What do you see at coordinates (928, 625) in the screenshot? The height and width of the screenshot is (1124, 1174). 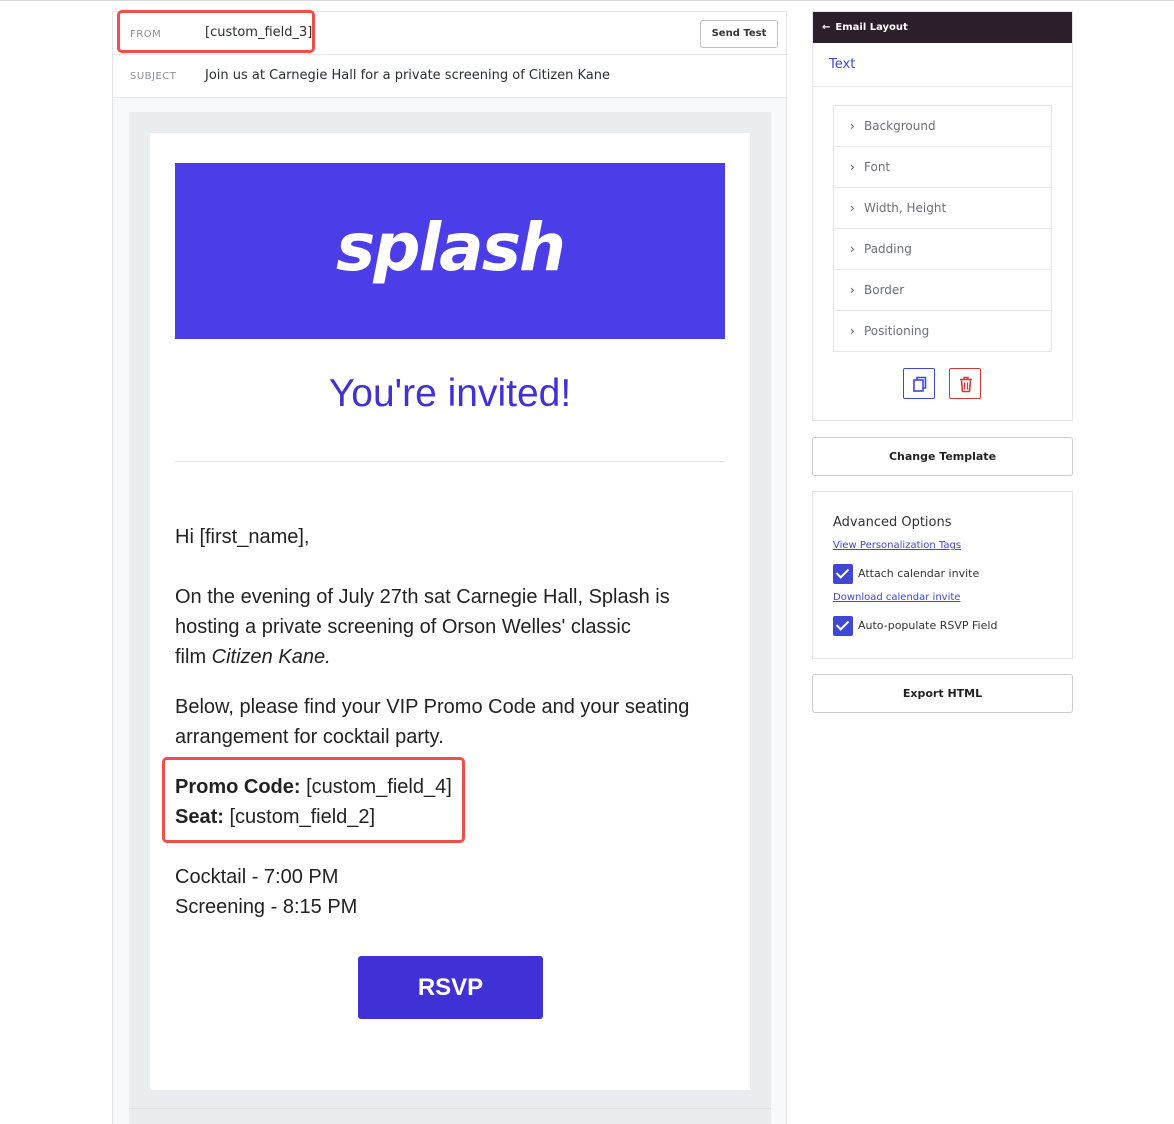 I see `auto-populate-label: Auto-populate RSVP Field` at bounding box center [928, 625].